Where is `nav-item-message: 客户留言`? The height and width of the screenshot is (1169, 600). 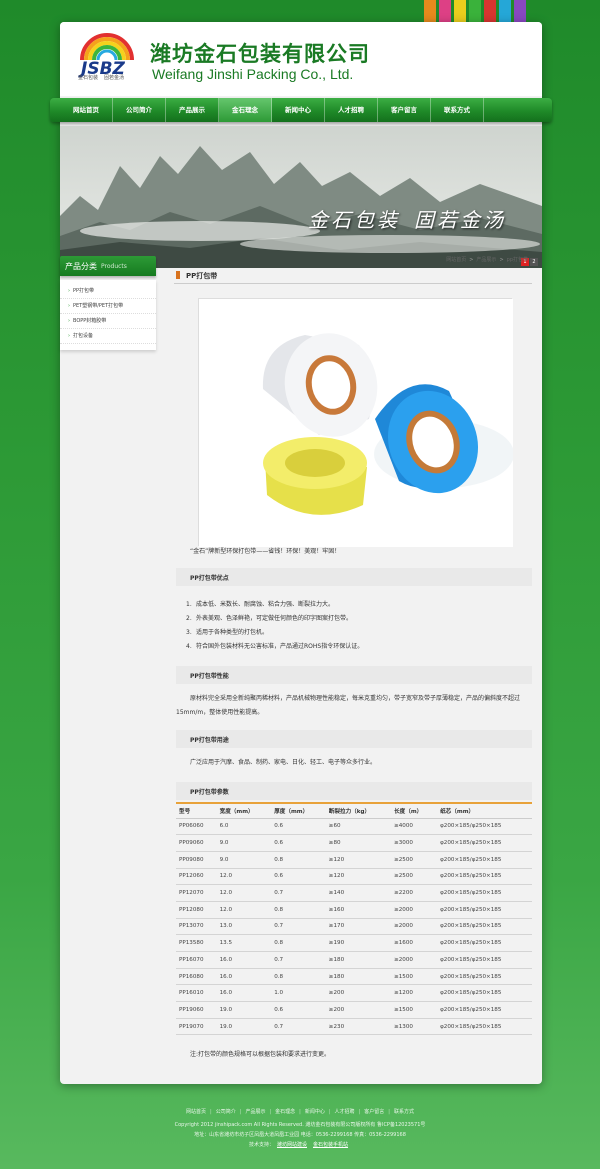 nav-item-message: 客户留言 is located at coordinates (404, 110).